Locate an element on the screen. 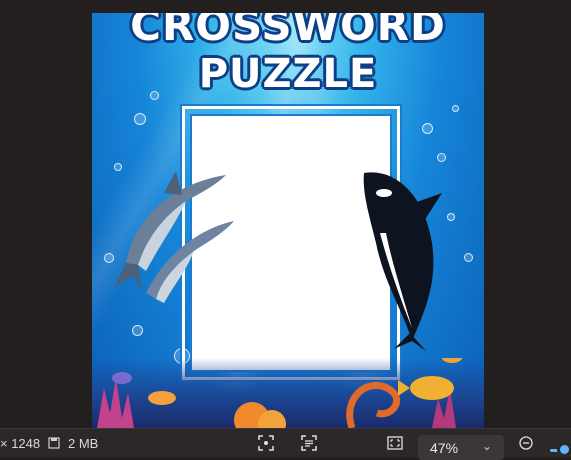 Image resolution: width=571 pixels, height=460 pixels. focus-icon is located at coordinates (266, 443).